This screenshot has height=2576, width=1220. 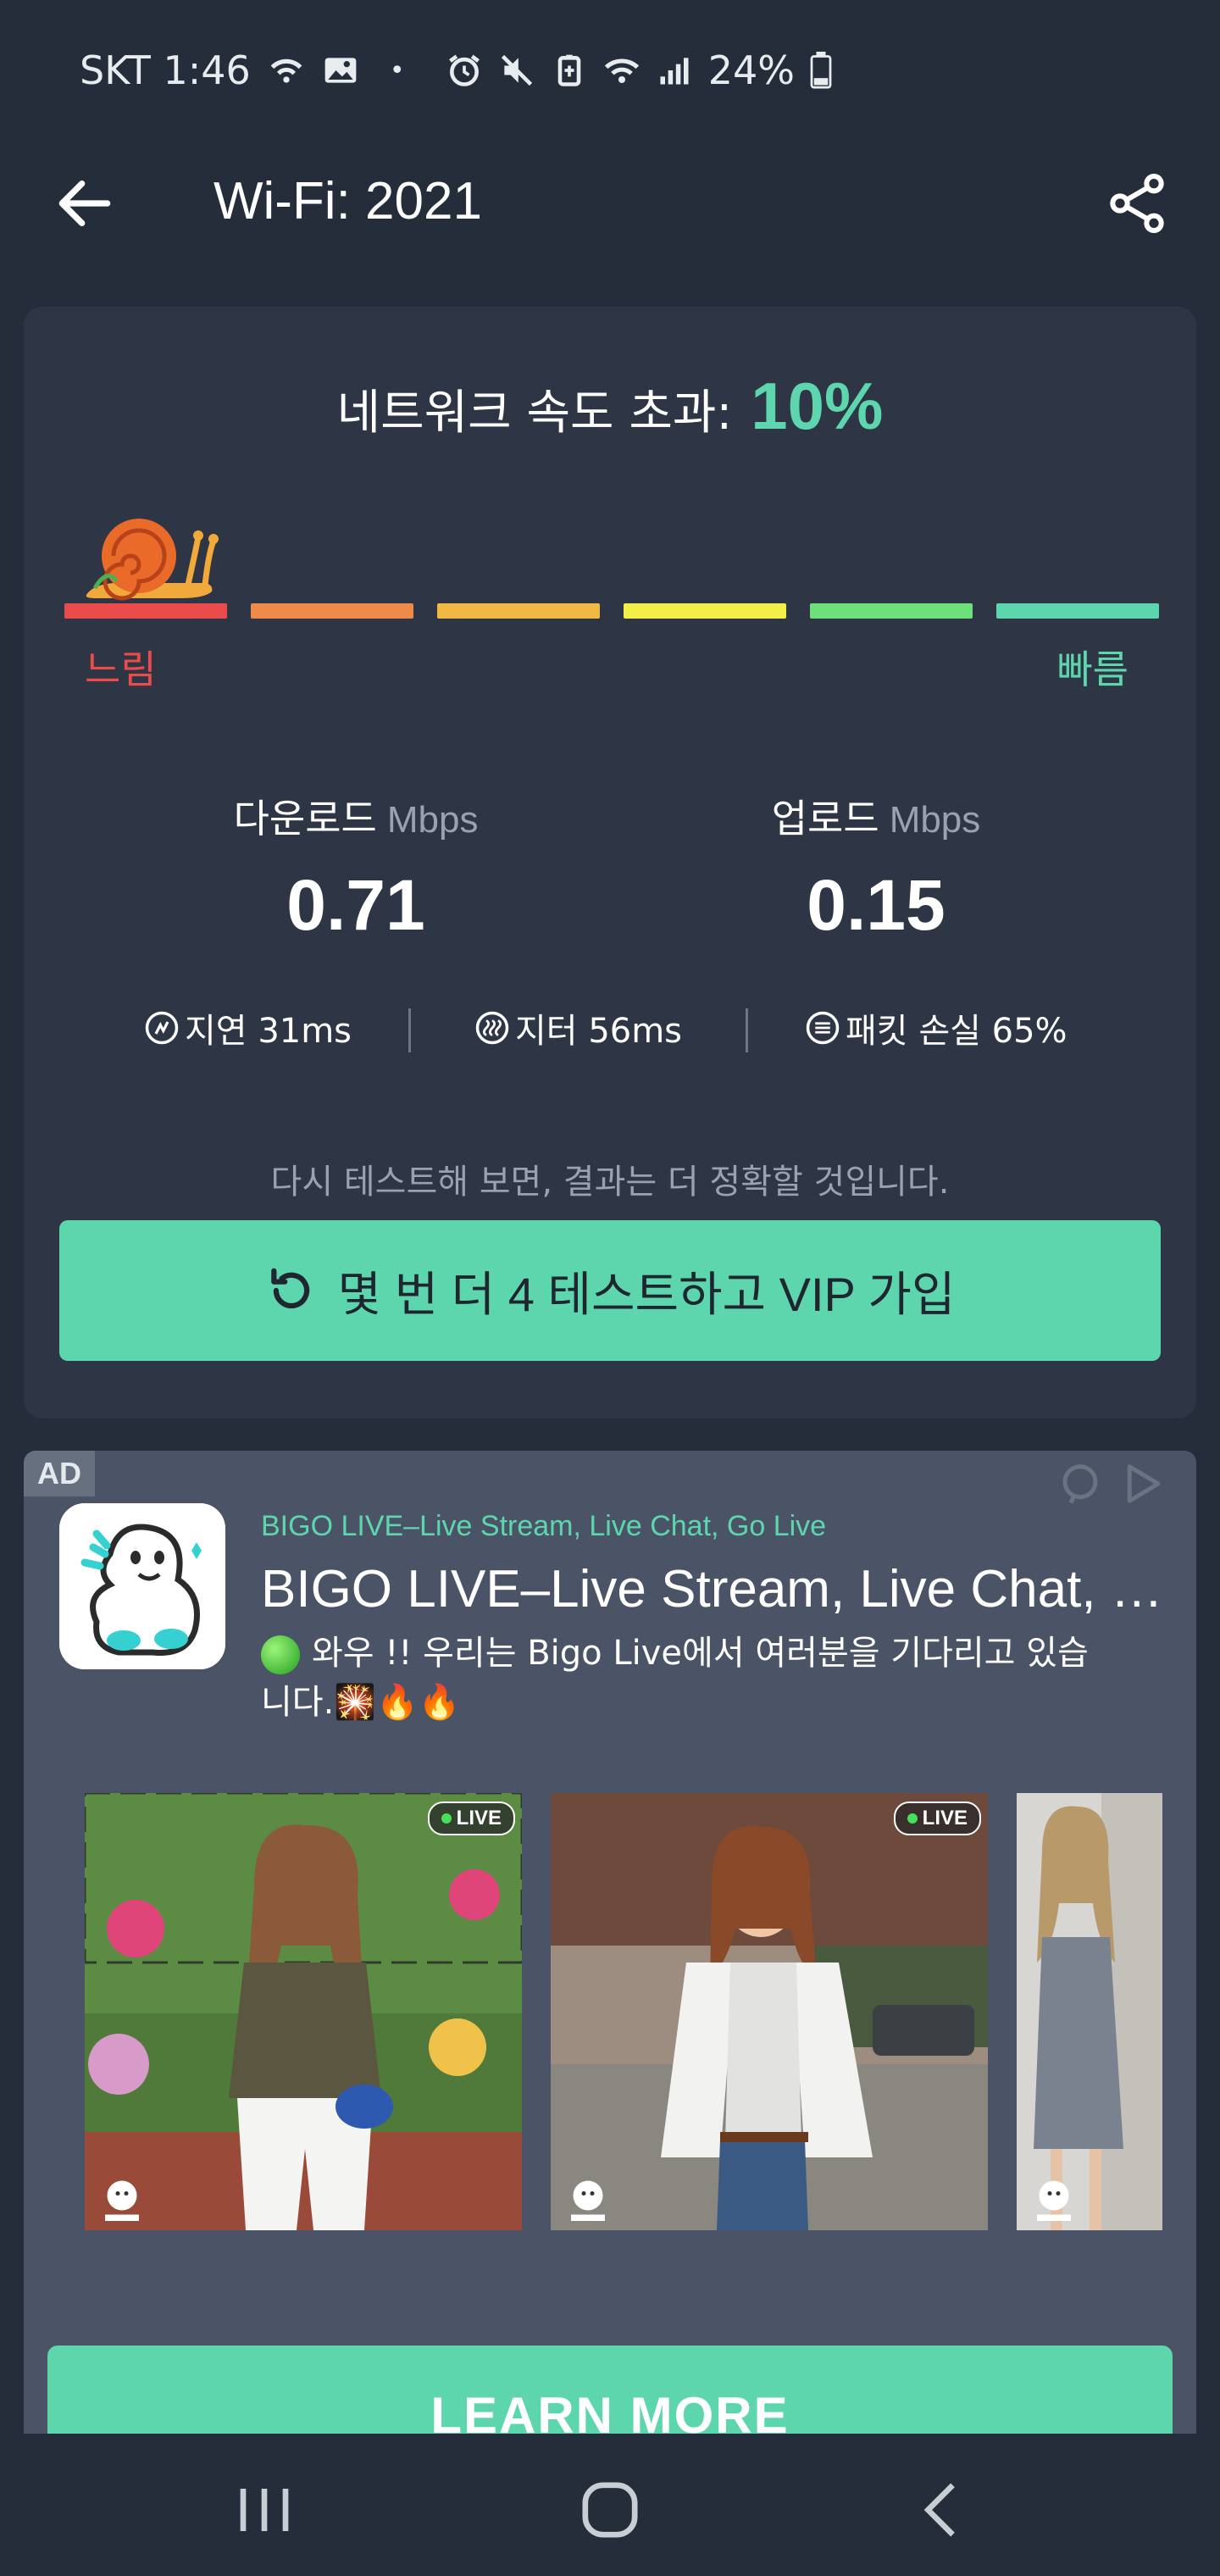 I want to click on battery-icon, so click(x=821, y=70).